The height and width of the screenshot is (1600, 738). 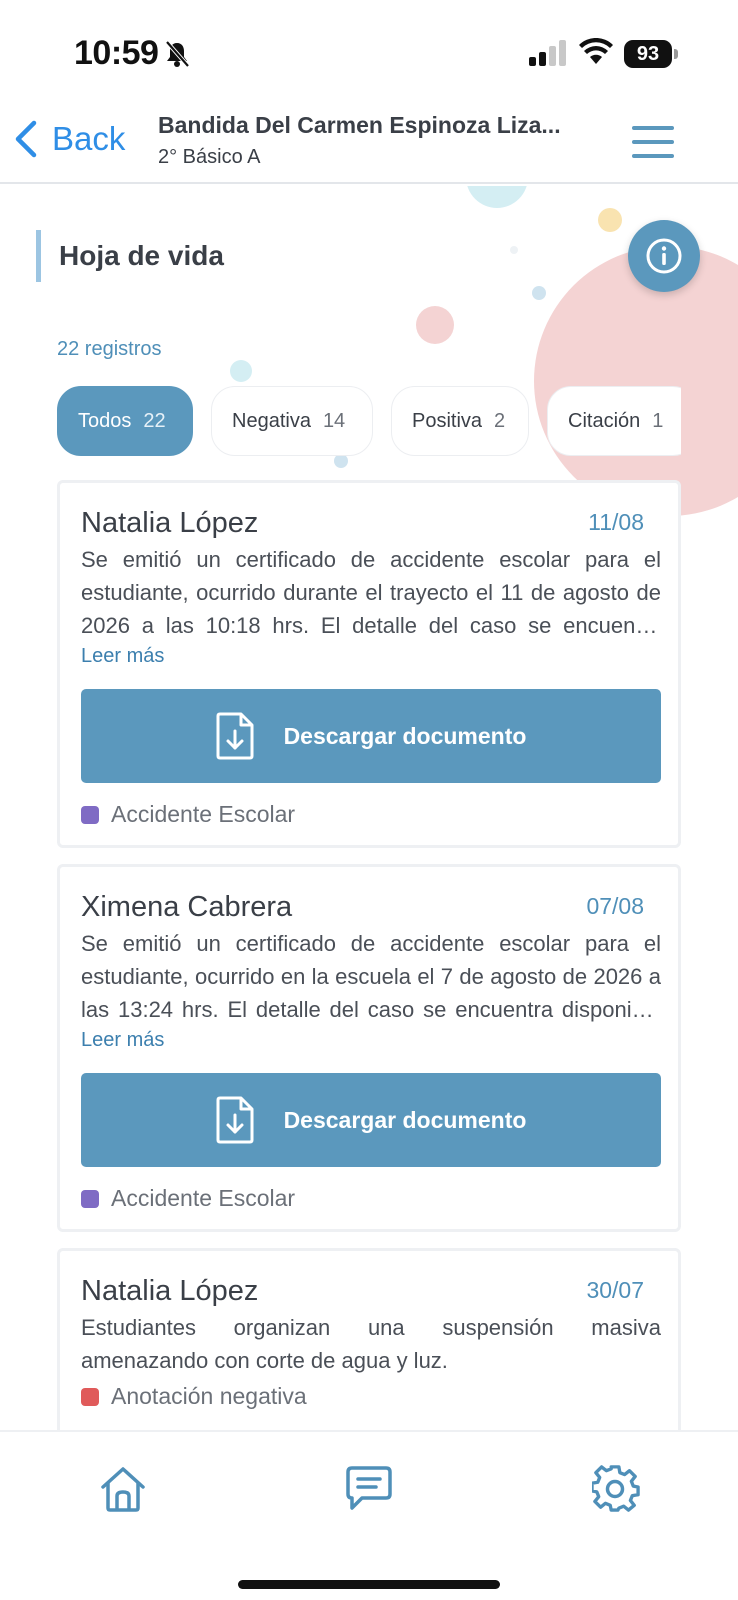 I want to click on record-date: 11/08, so click(x=616, y=522).